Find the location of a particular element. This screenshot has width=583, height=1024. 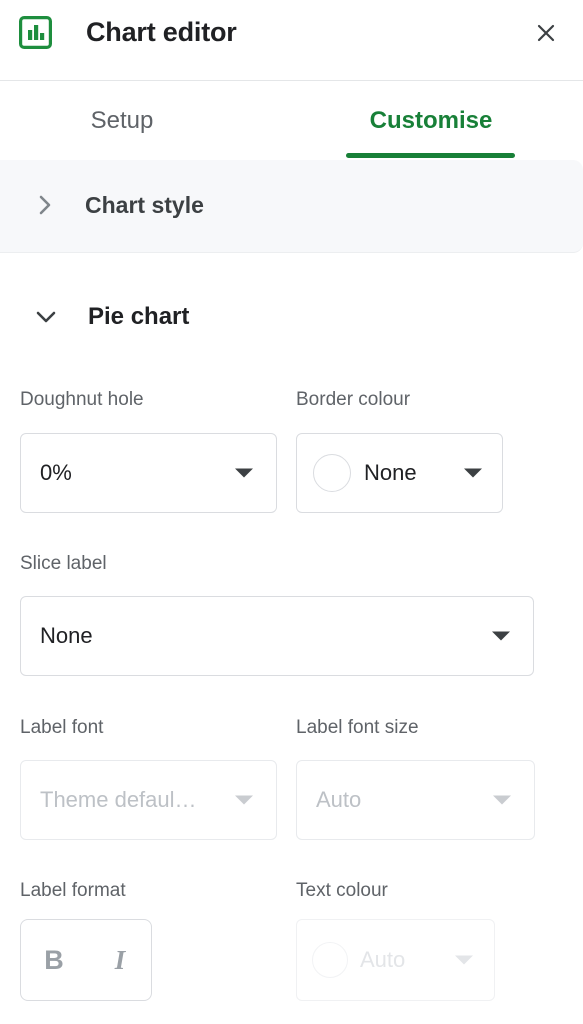

text-colour-value: Auto is located at coordinates (383, 959).